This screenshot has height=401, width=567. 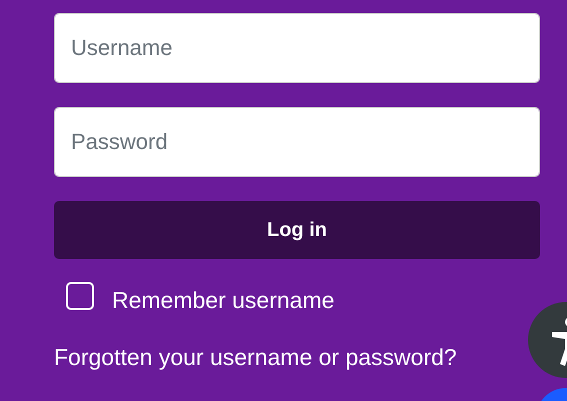 What do you see at coordinates (223, 300) in the screenshot?
I see `remember-label: Remember username` at bounding box center [223, 300].